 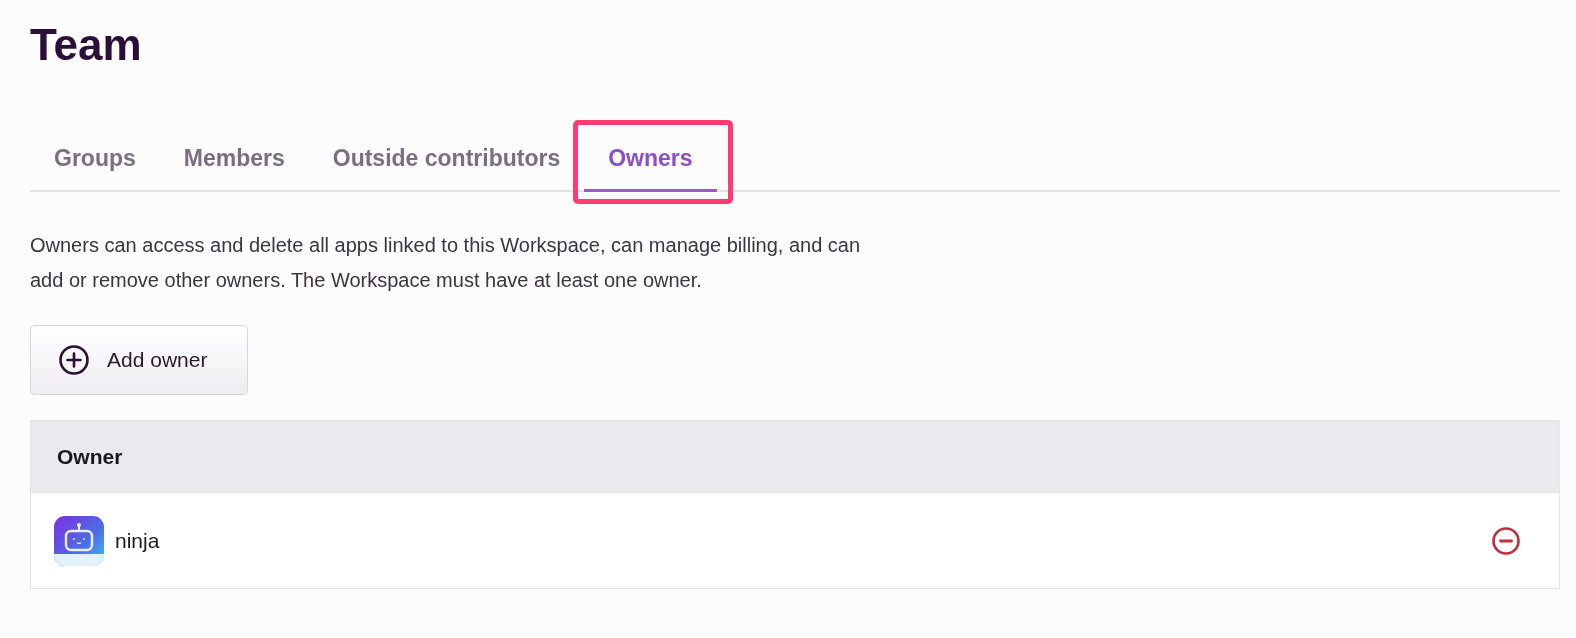 I want to click on plus-circle-icon, so click(x=74, y=360).